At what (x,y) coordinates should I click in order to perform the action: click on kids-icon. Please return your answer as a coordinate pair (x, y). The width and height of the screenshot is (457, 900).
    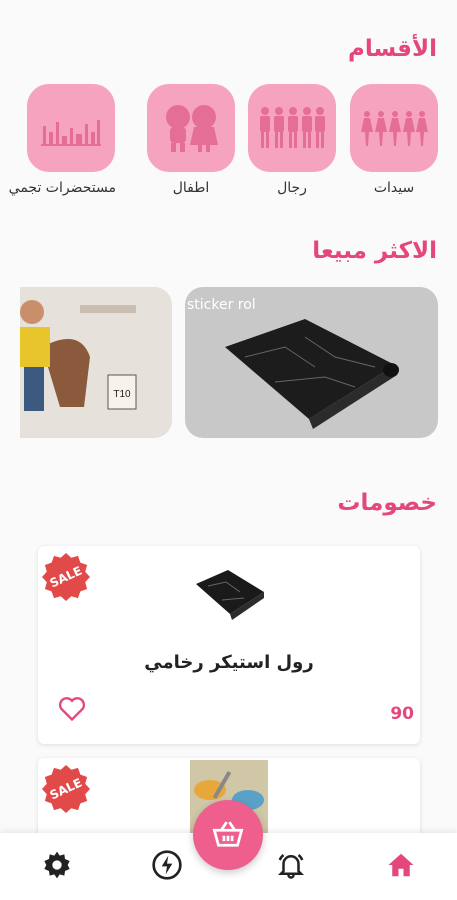
    Looking at the image, I should click on (191, 128).